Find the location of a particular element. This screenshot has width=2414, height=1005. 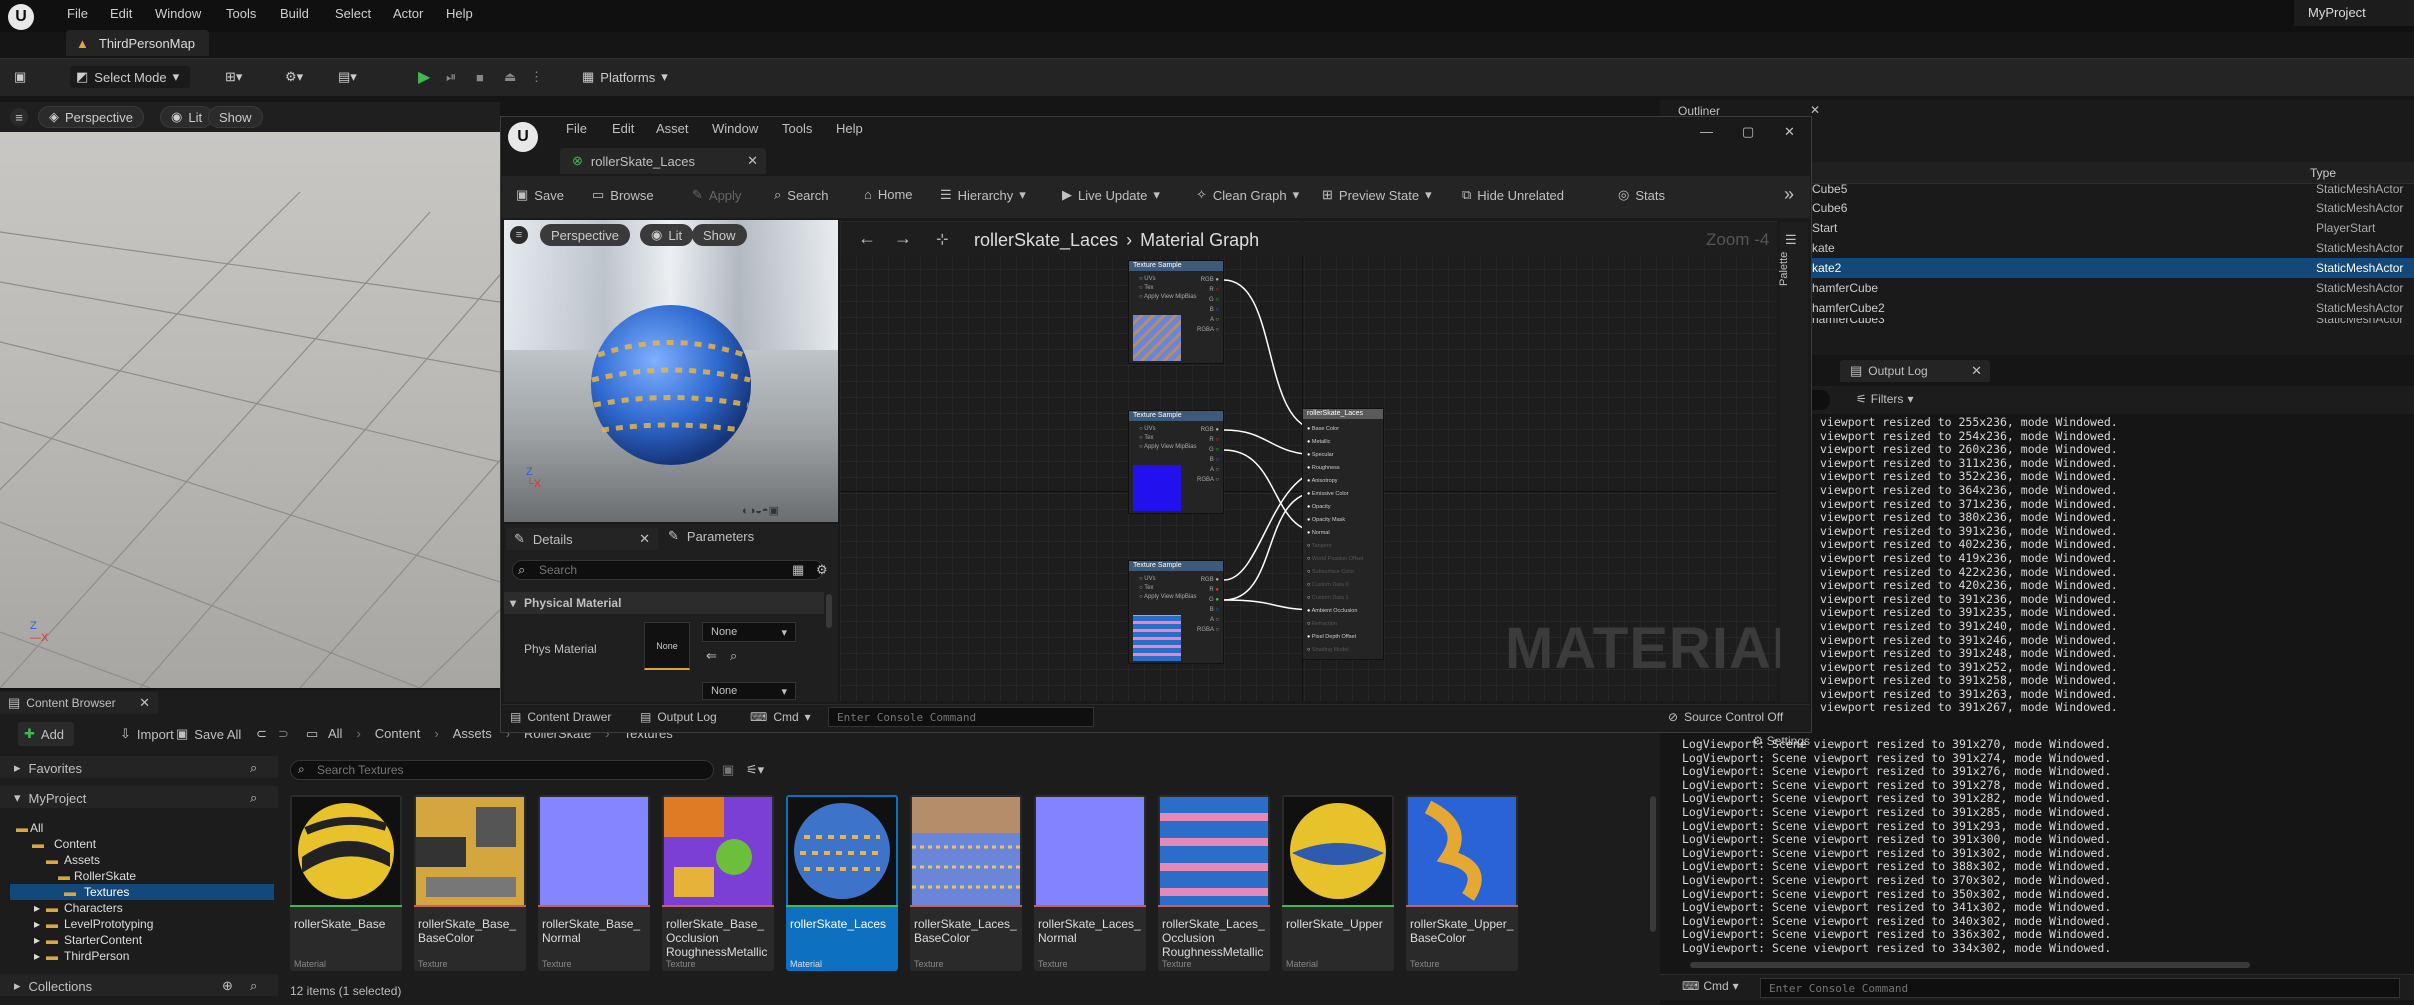

tree-item-assets: ▬ Assets is located at coordinates (139, 860).